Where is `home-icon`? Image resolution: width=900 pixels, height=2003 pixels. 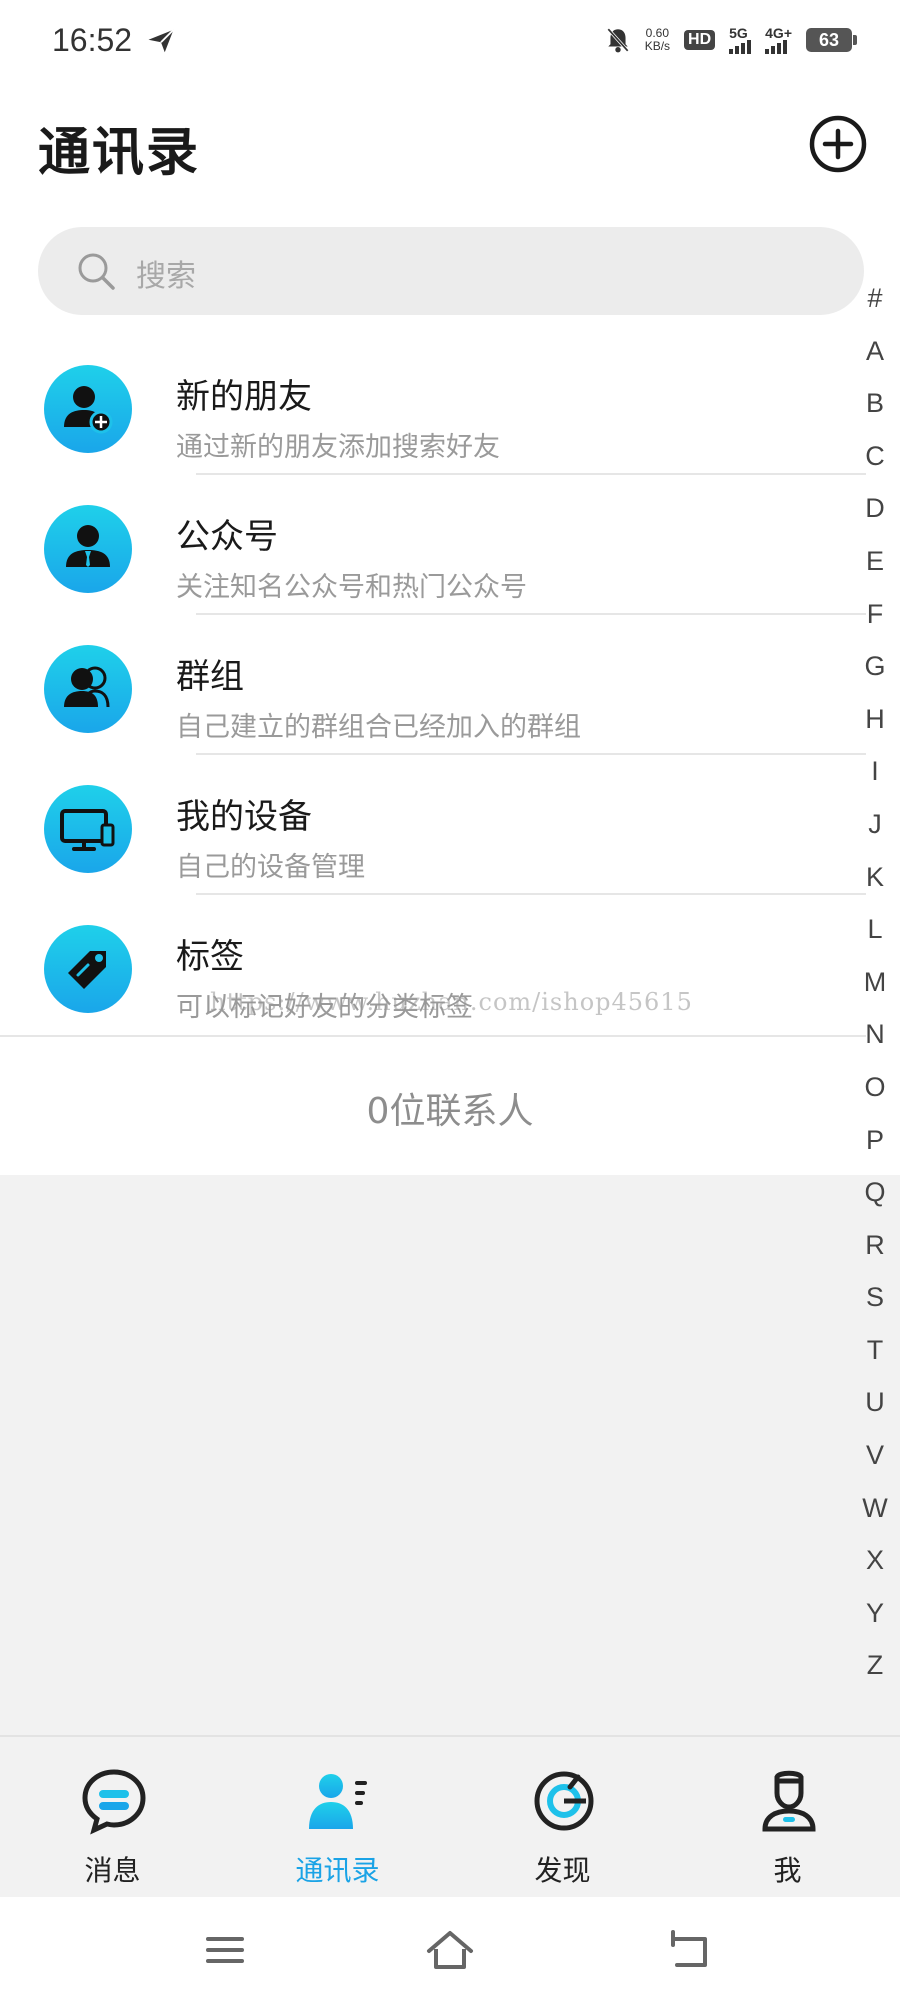 home-icon is located at coordinates (450, 1950).